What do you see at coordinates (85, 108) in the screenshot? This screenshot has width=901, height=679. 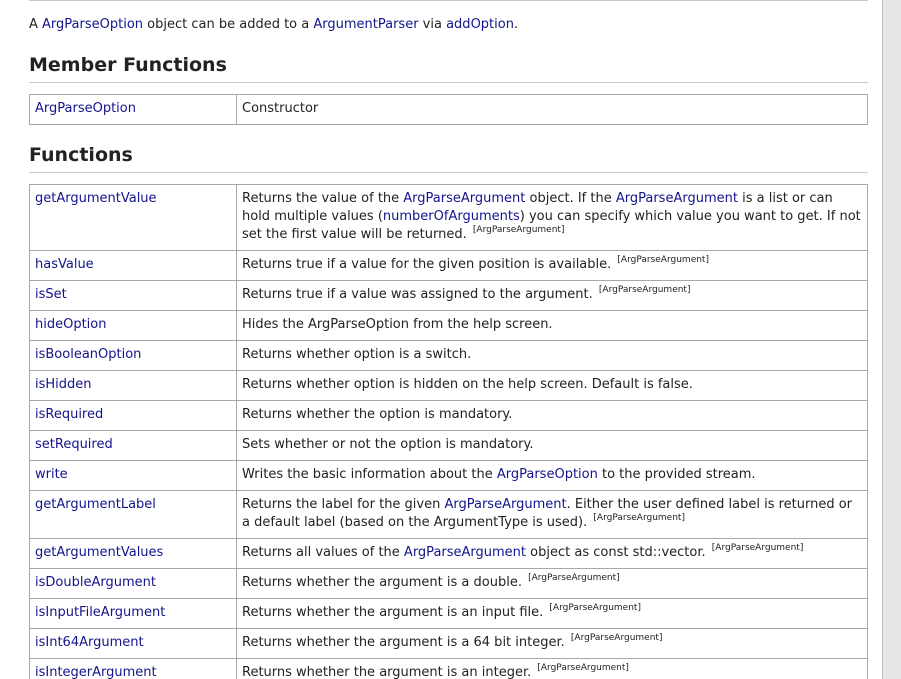 I see `function-link: ArgParseOption` at bounding box center [85, 108].